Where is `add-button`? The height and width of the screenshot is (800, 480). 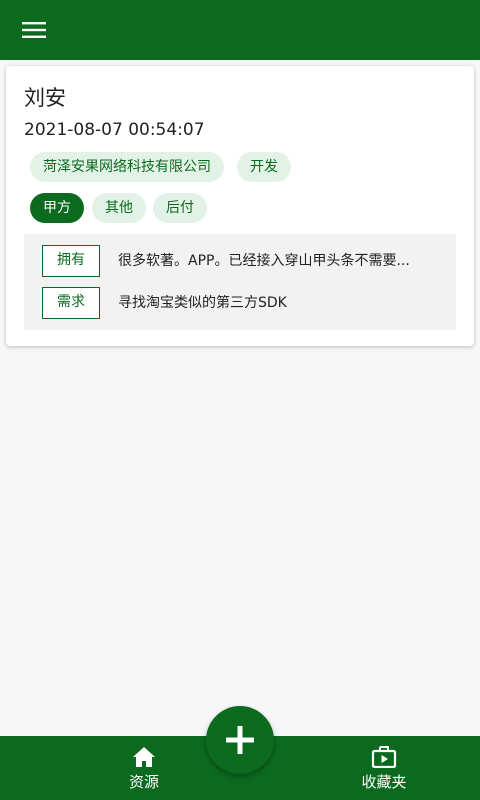 add-button is located at coordinates (240, 740).